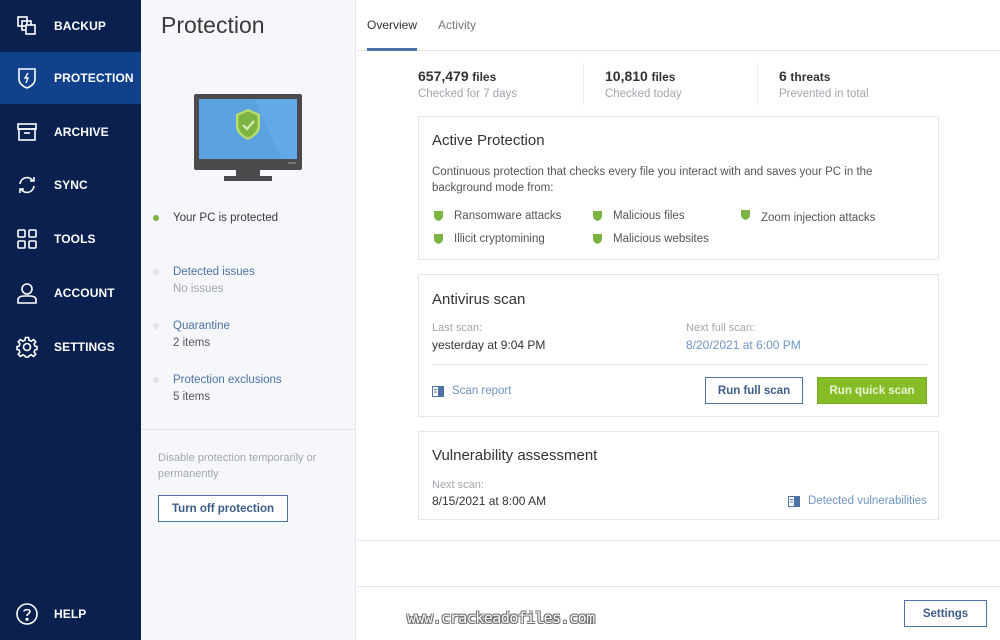 This screenshot has width=1000, height=640. I want to click on protection-status: Your PC is protected, so click(215, 218).